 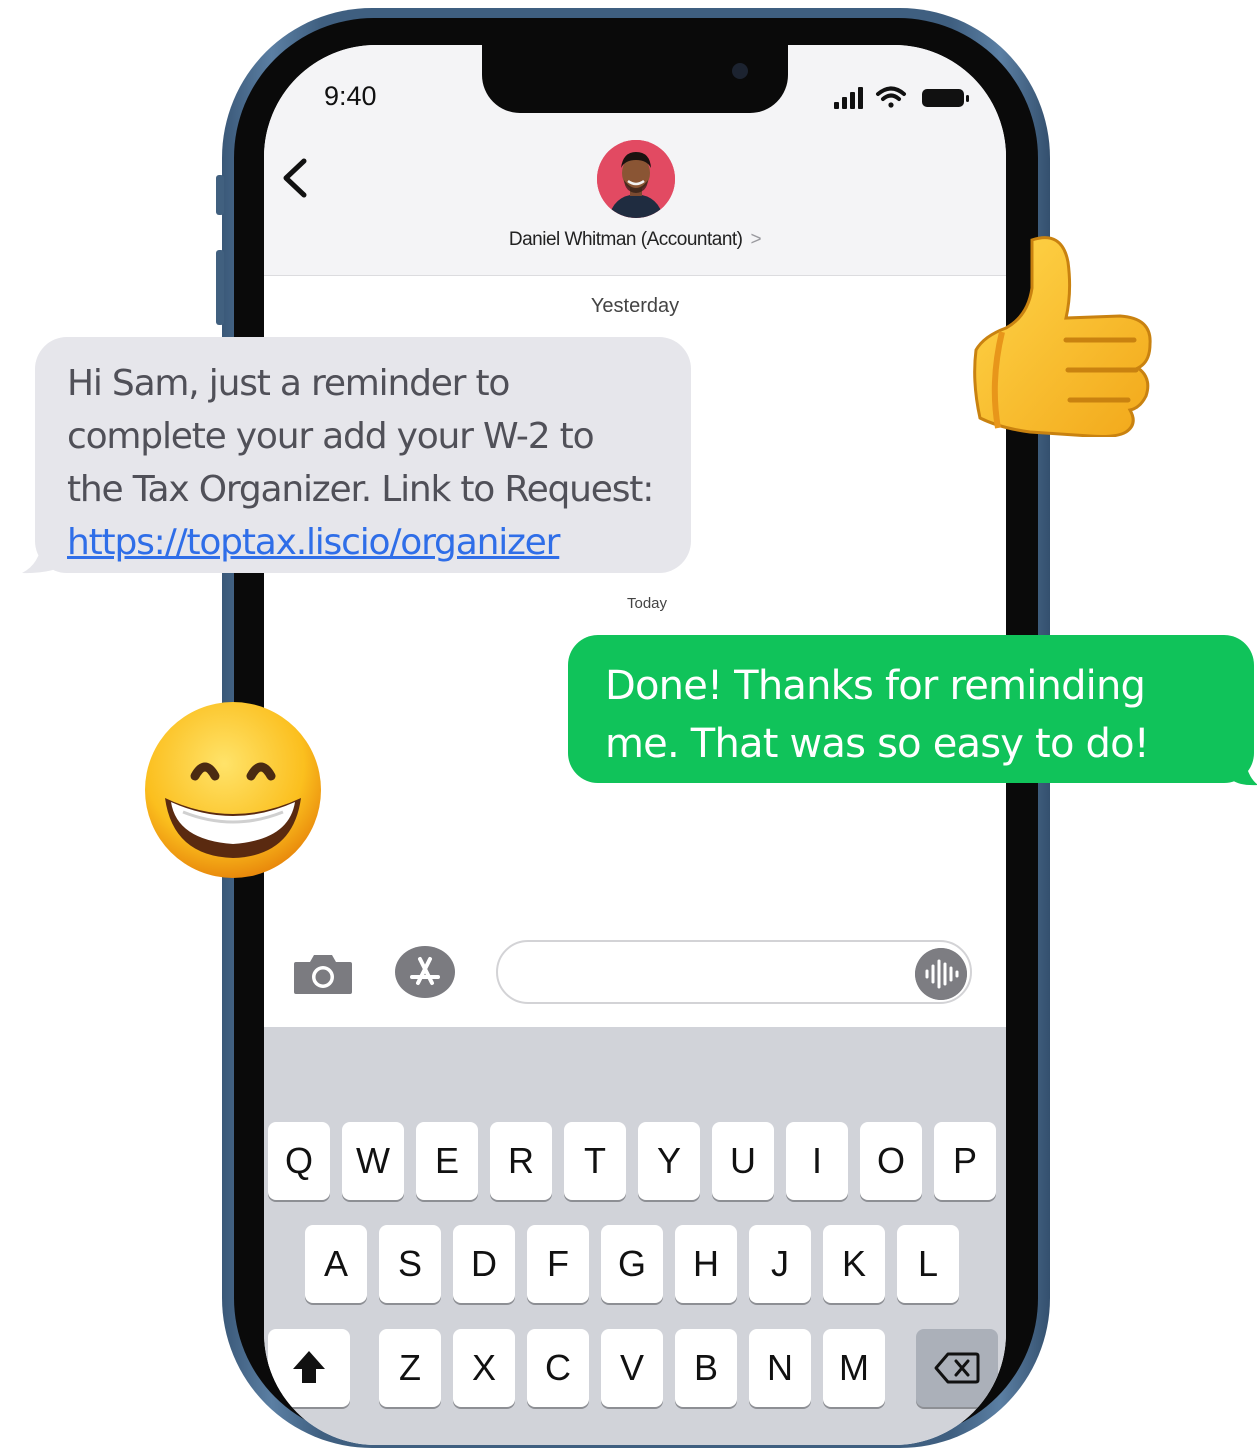 What do you see at coordinates (740, 71) in the screenshot?
I see `front-camera` at bounding box center [740, 71].